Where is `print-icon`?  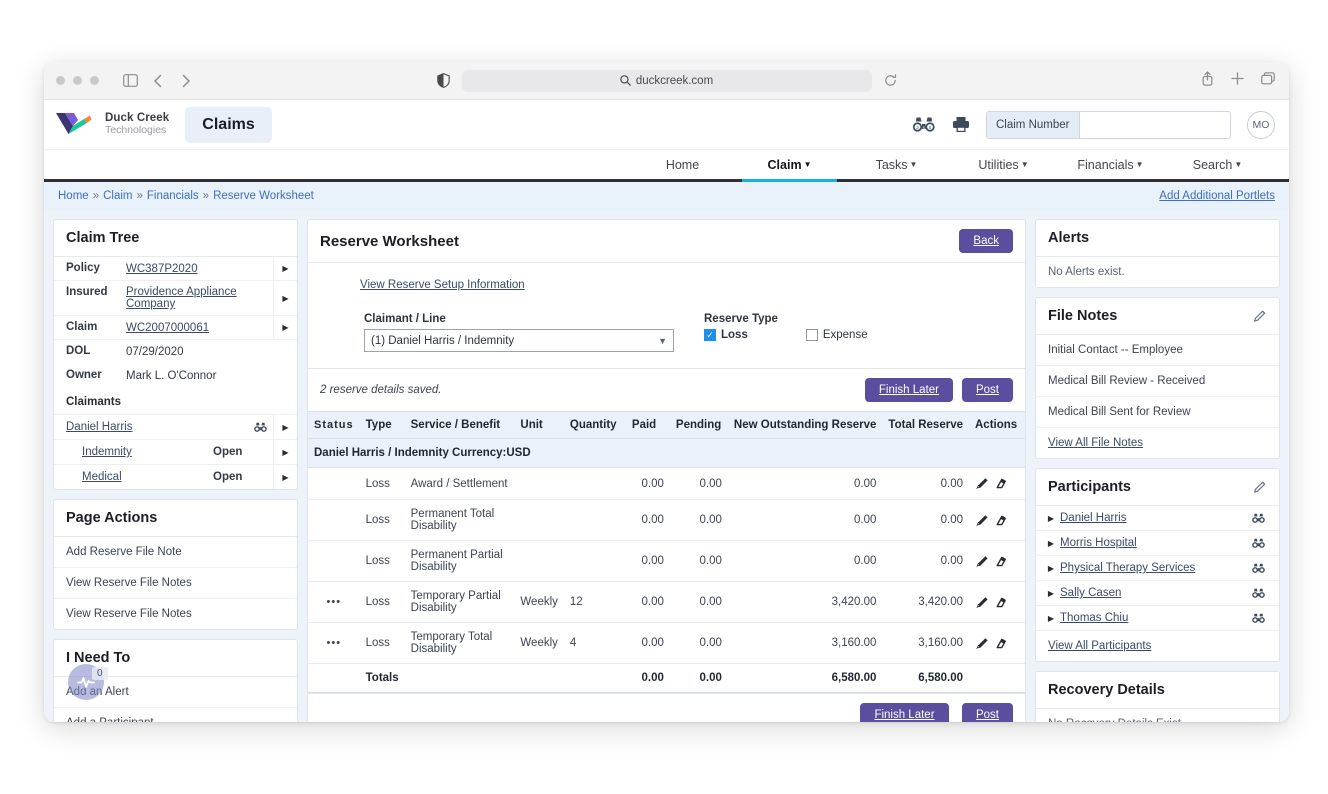
print-icon is located at coordinates (961, 124).